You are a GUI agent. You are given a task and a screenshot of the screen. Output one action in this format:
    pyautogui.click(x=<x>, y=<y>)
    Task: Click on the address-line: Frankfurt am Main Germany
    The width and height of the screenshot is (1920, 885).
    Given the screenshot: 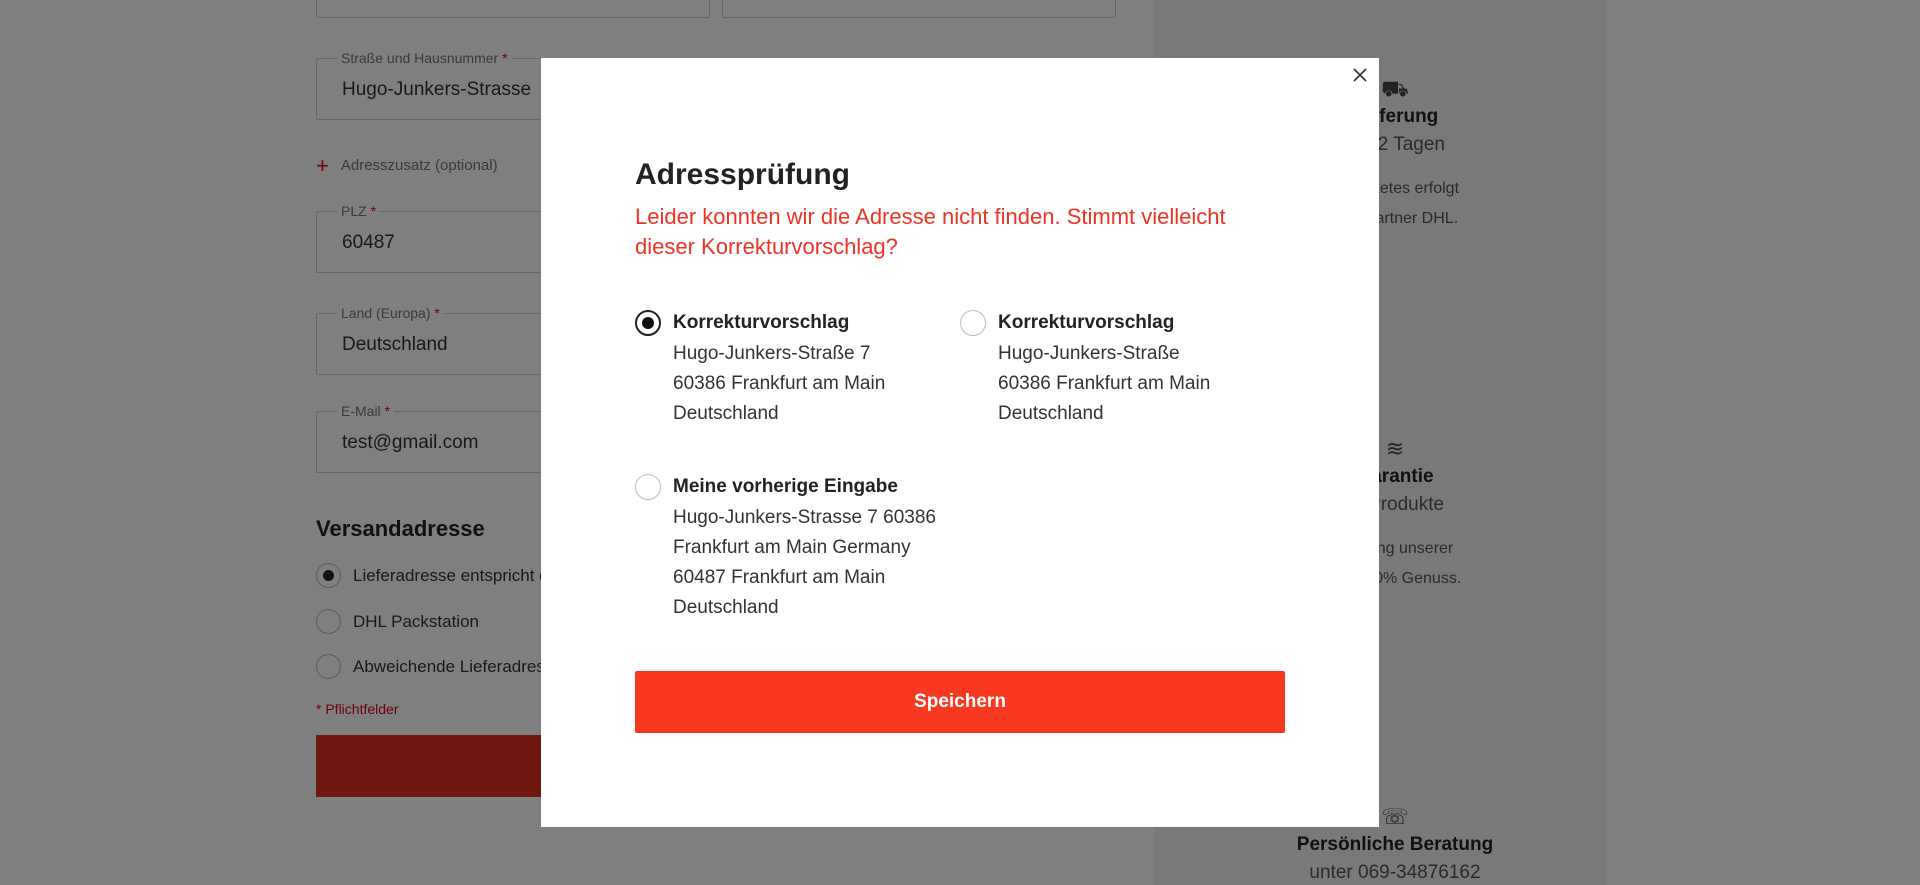 What is the action you would take?
    pyautogui.click(x=792, y=547)
    